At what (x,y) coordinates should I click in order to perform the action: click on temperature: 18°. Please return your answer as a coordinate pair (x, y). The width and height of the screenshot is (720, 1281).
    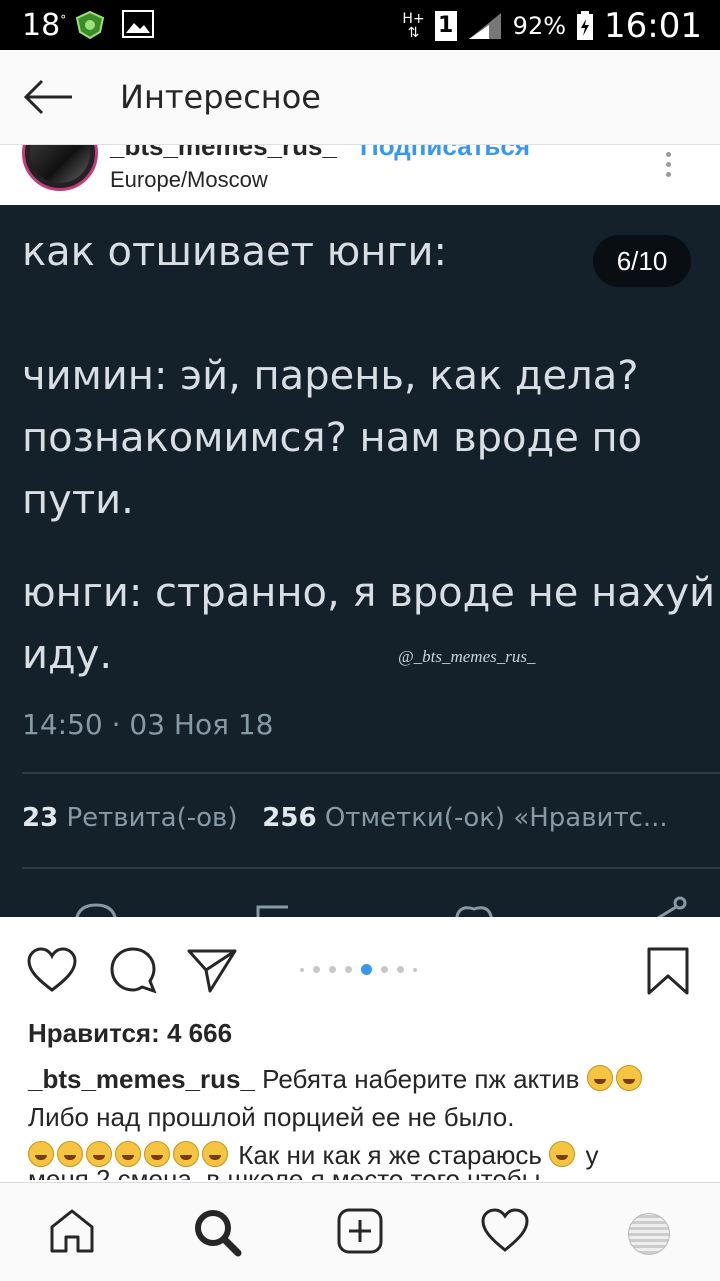
    Looking at the image, I should click on (44, 25).